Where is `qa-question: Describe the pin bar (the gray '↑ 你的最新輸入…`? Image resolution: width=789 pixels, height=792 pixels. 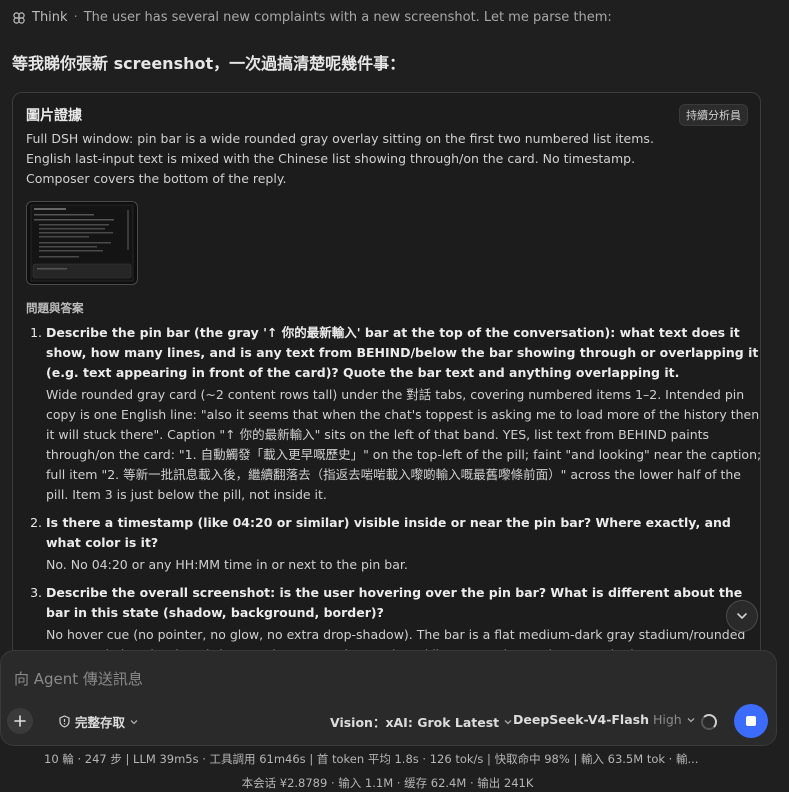
qa-question: Describe the pin bar (the gray '↑ 你的最新輸入… is located at coordinates (402, 352).